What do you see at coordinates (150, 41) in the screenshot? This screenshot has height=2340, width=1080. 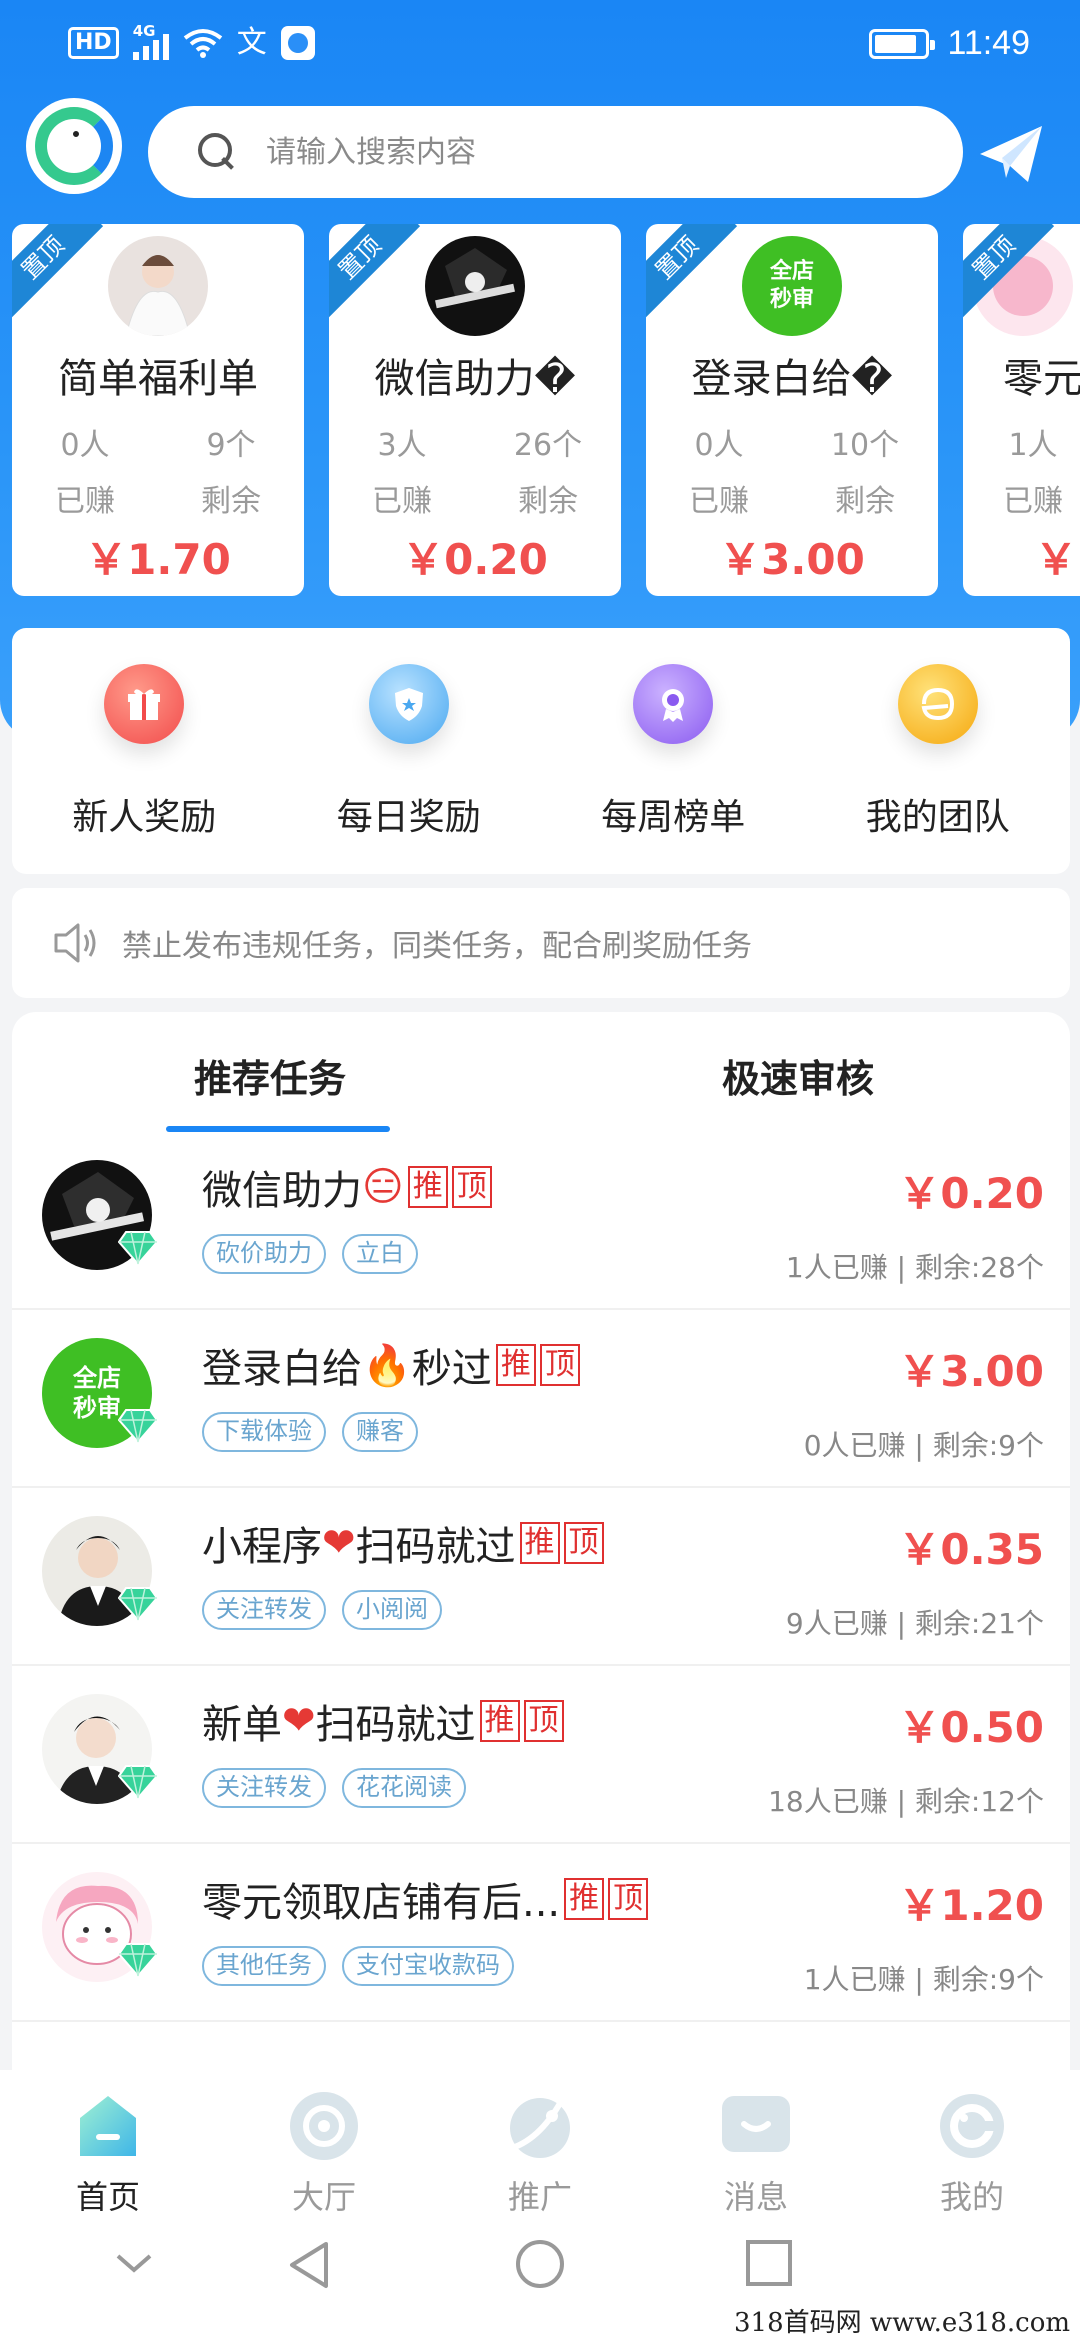 I see `cellular-signal-icon: 4G` at bounding box center [150, 41].